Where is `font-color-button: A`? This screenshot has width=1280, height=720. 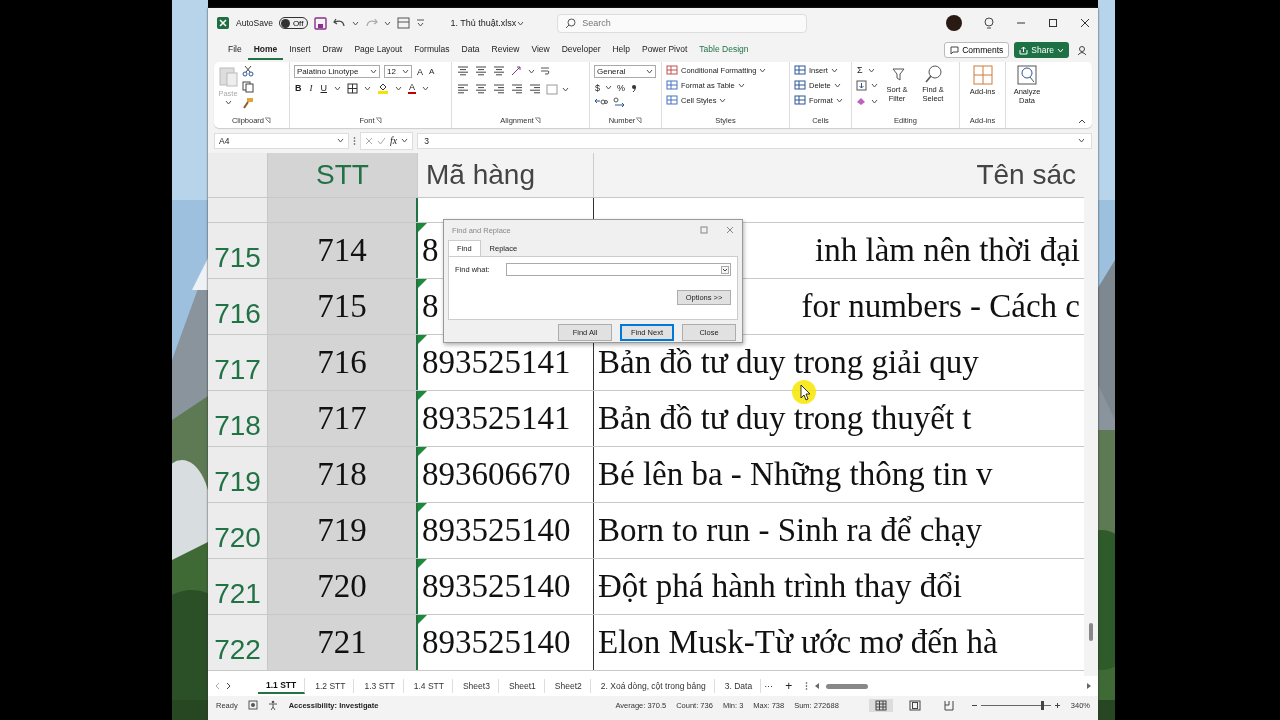
font-color-button: A is located at coordinates (412, 88).